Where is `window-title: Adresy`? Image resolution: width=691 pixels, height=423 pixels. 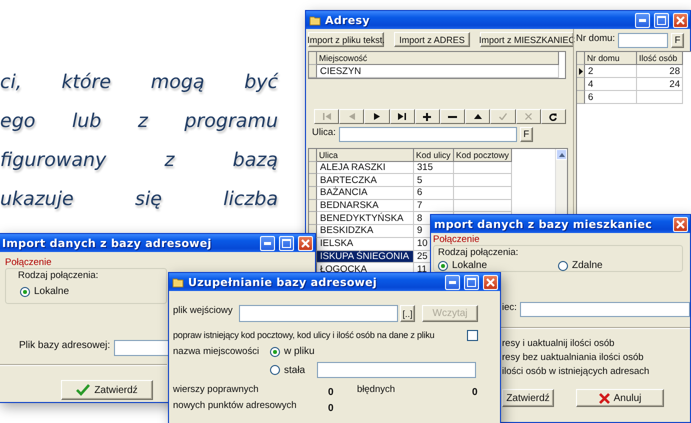
window-title: Adresy is located at coordinates (348, 20).